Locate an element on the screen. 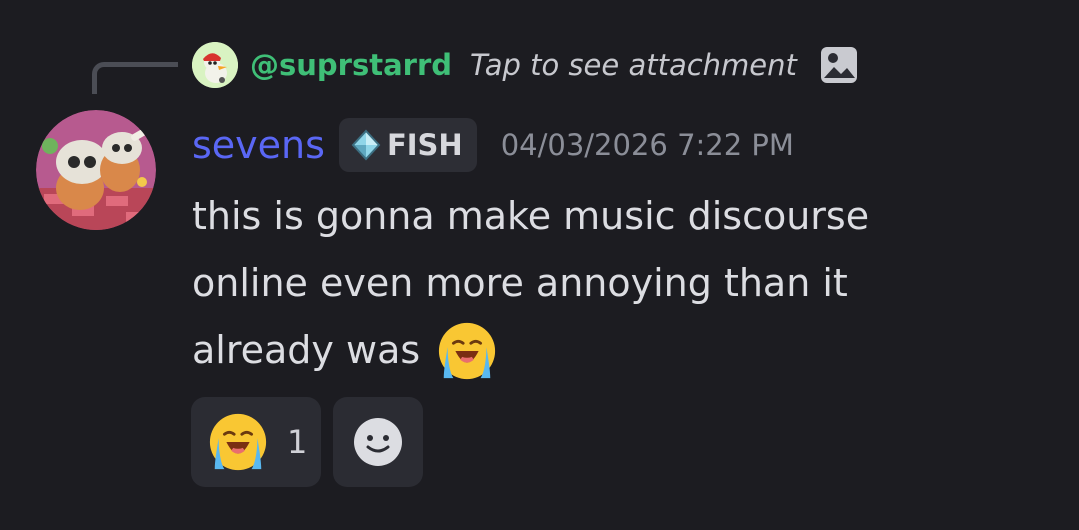 The width and height of the screenshot is (1079, 530). user-avatar is located at coordinates (96, 170).